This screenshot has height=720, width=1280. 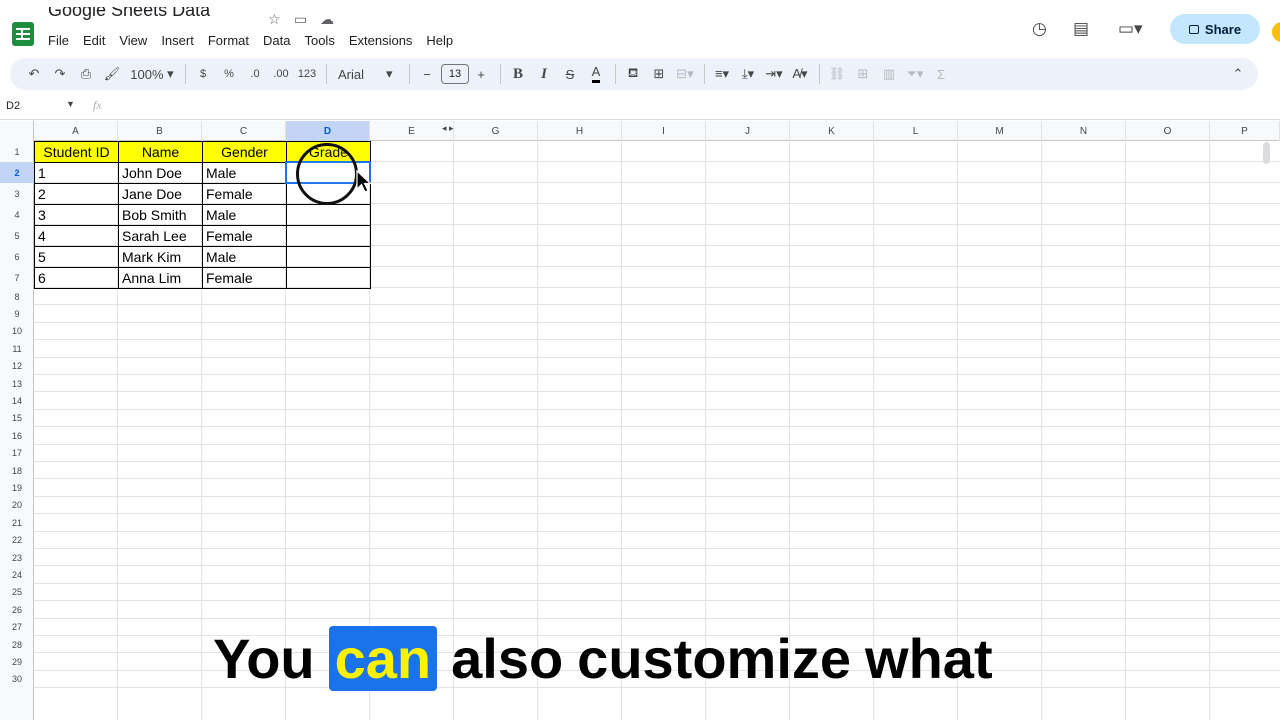 What do you see at coordinates (17, 296) in the screenshot?
I see `row-header-8: 8` at bounding box center [17, 296].